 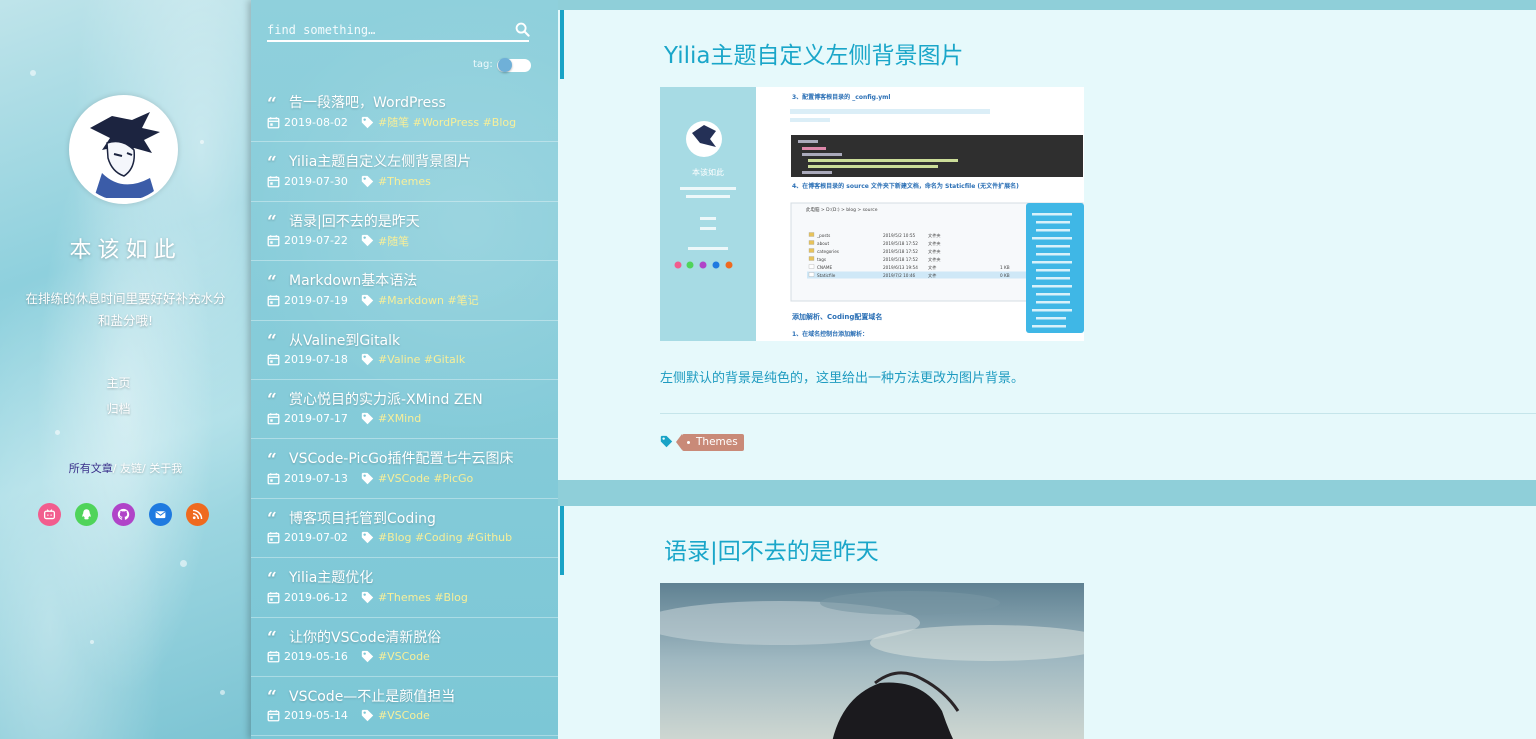 What do you see at coordinates (365, 637) in the screenshot?
I see `post-title: 让你的VSCode清新脱俗` at bounding box center [365, 637].